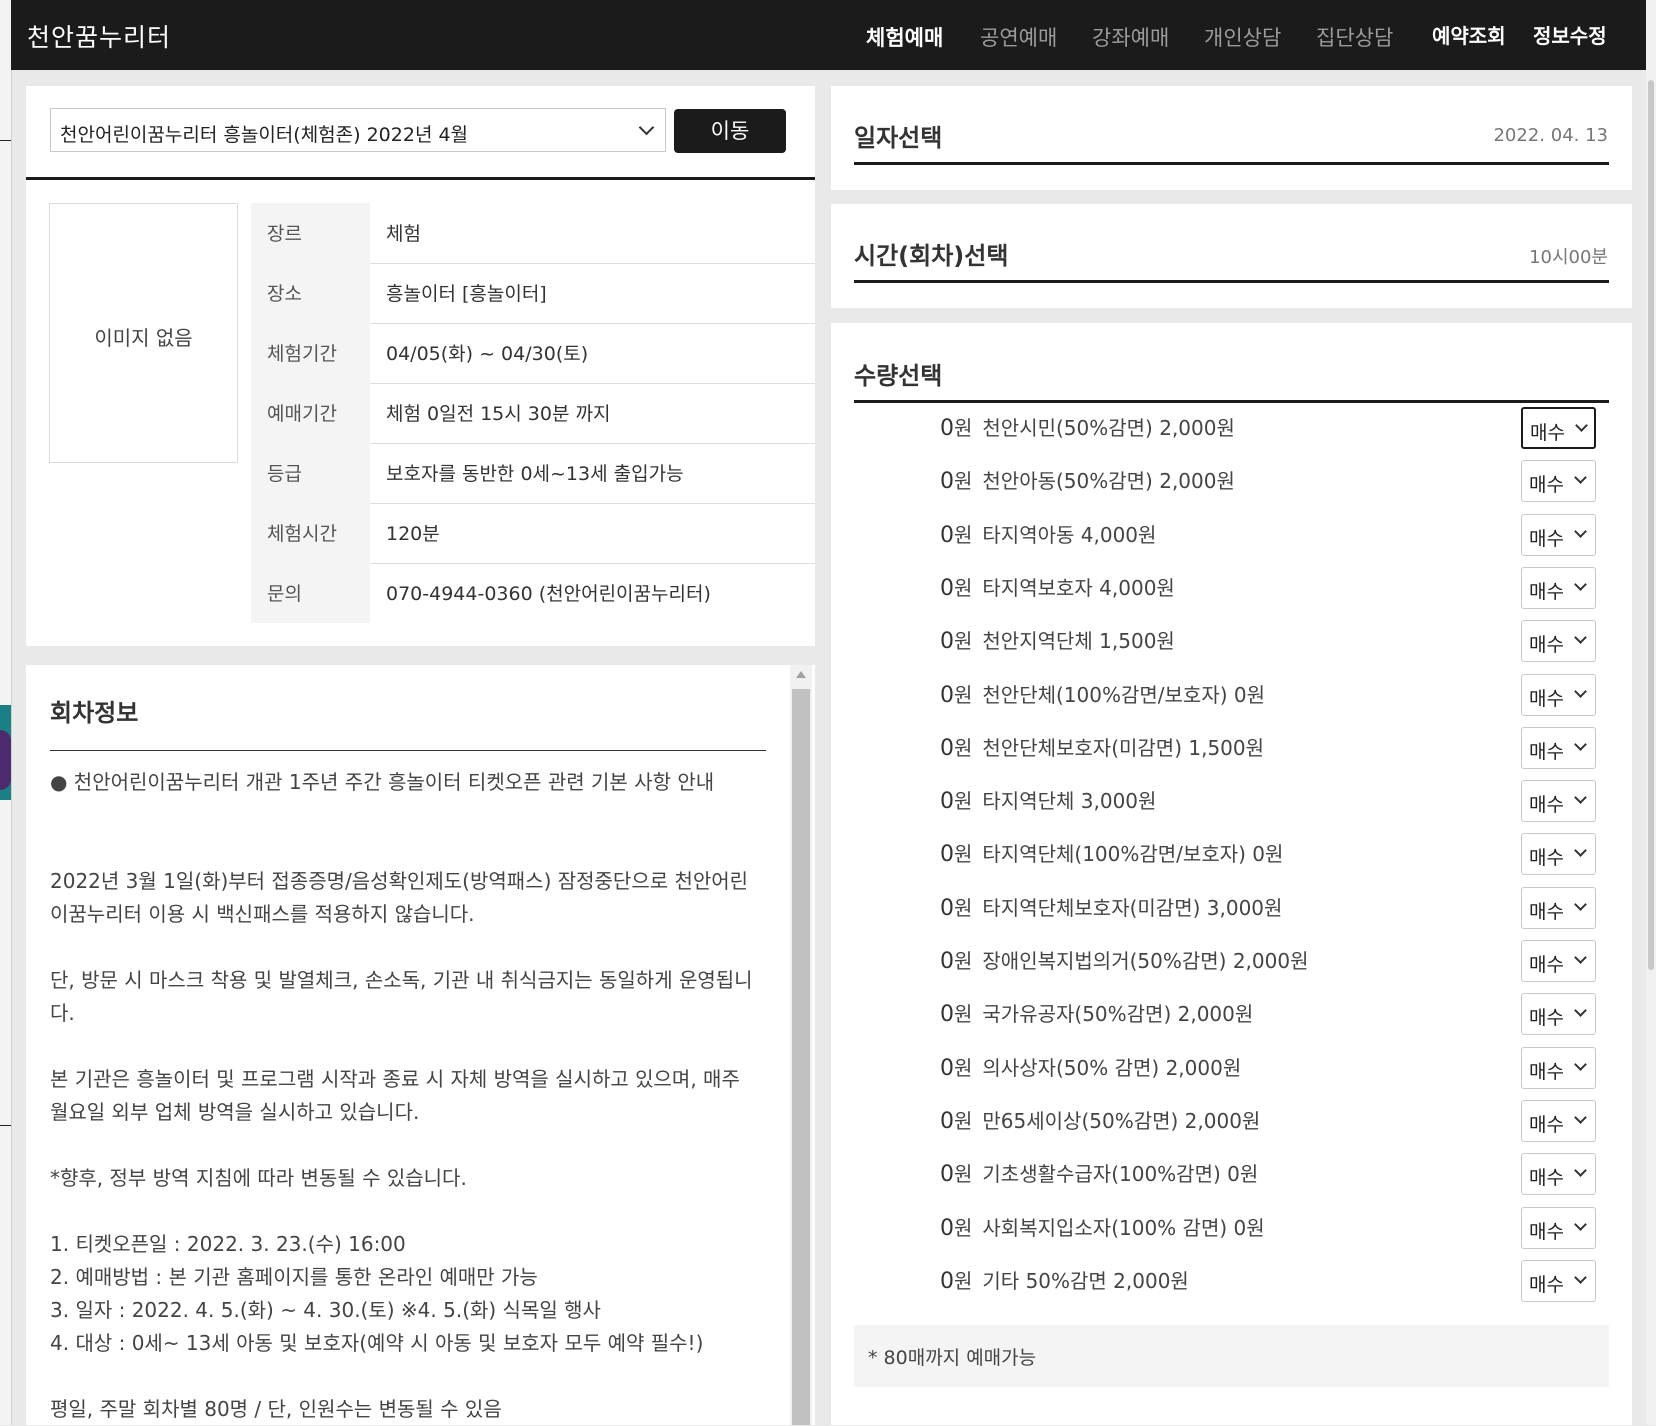 The image size is (1656, 1426). I want to click on ticket-type-row: 0원 기초생활수급자(100%감면) 0원, so click(1099, 1172).